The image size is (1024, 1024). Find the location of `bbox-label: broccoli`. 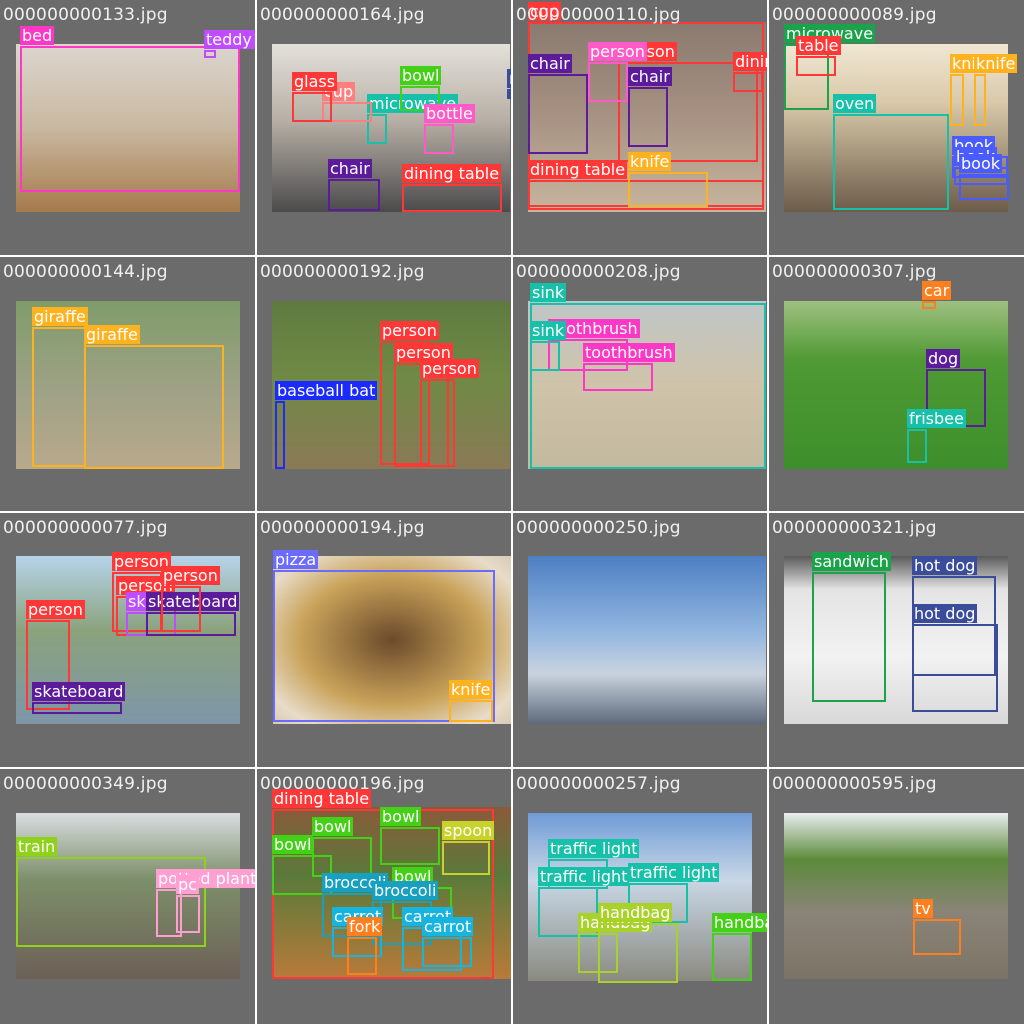

bbox-label: broccoli is located at coordinates (405, 890).